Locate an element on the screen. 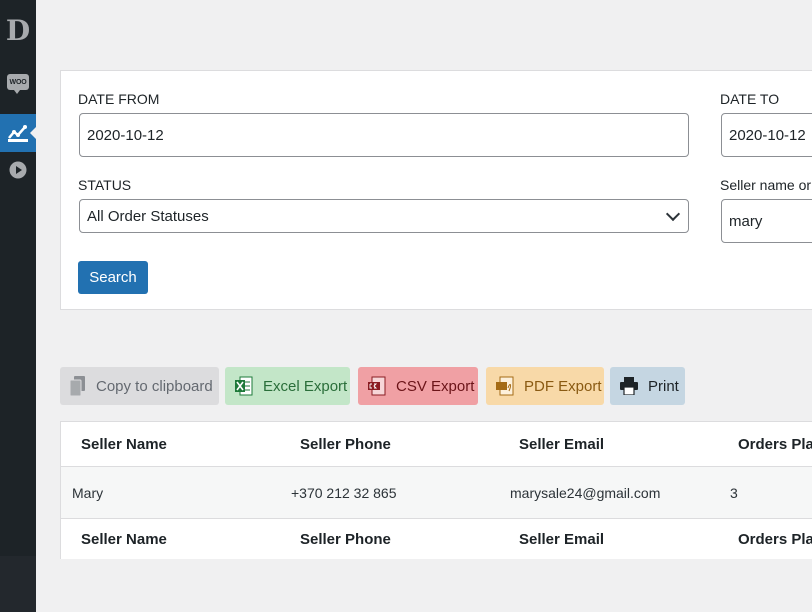  print-button: Print is located at coordinates (647, 386).